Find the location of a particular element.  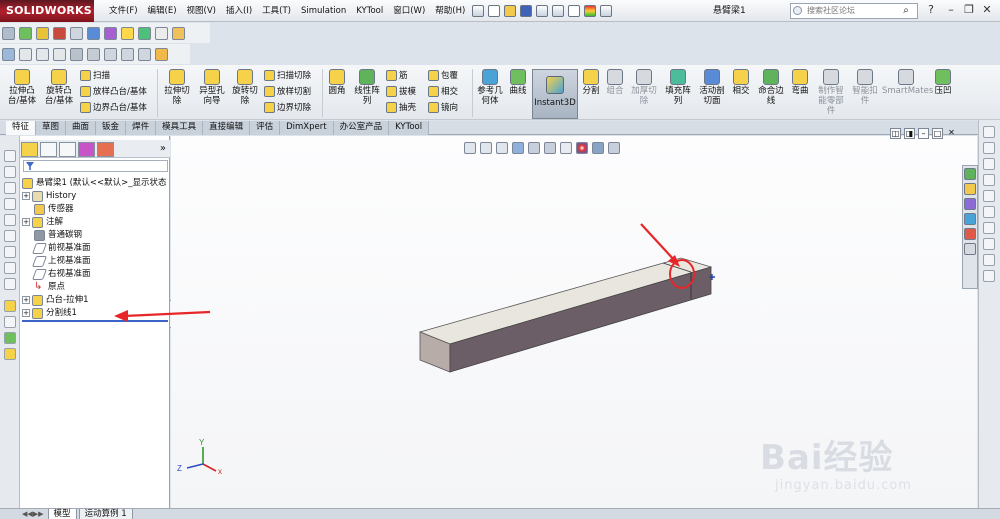

mirror-button: 镜向 is located at coordinates (443, 108).